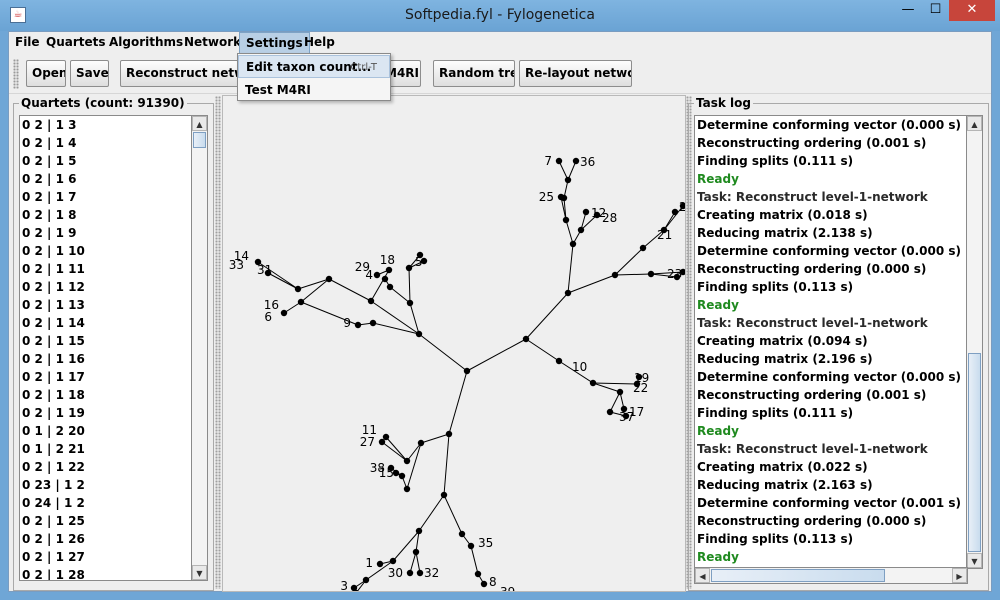 Image resolution: width=1000 pixels, height=600 pixels. What do you see at coordinates (106, 287) in the screenshot?
I see `list-item: 0 2 | 1 12` at bounding box center [106, 287].